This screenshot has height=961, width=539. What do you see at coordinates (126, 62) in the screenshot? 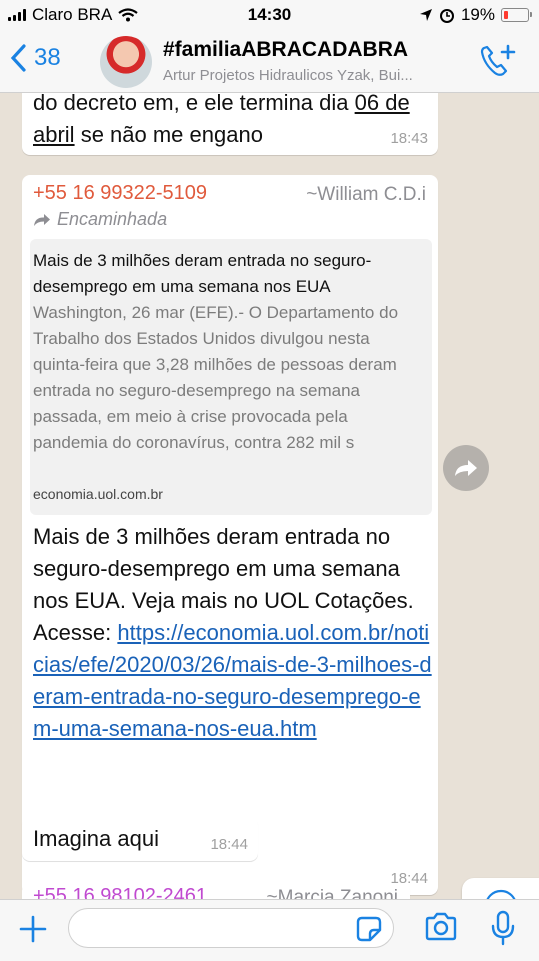
I see `group-avatar` at bounding box center [126, 62].